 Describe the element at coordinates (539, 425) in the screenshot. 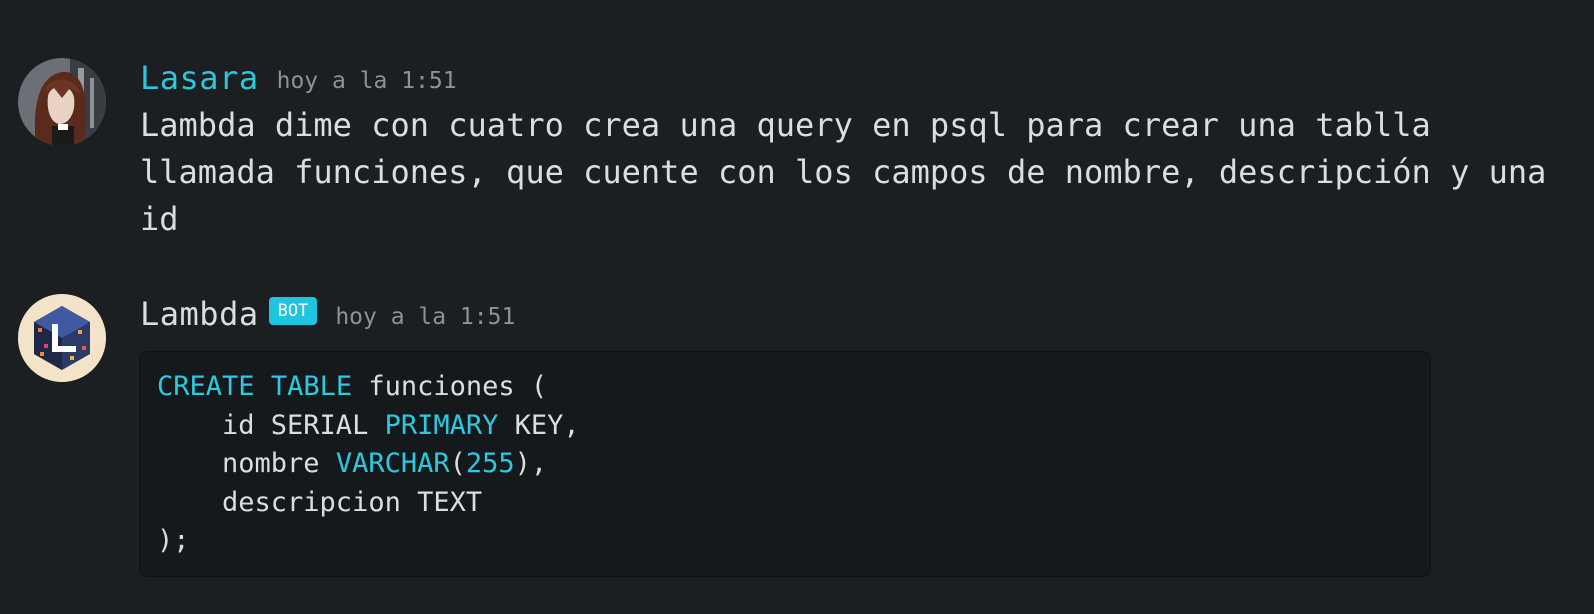

I see `code-text: KEY,` at that location.